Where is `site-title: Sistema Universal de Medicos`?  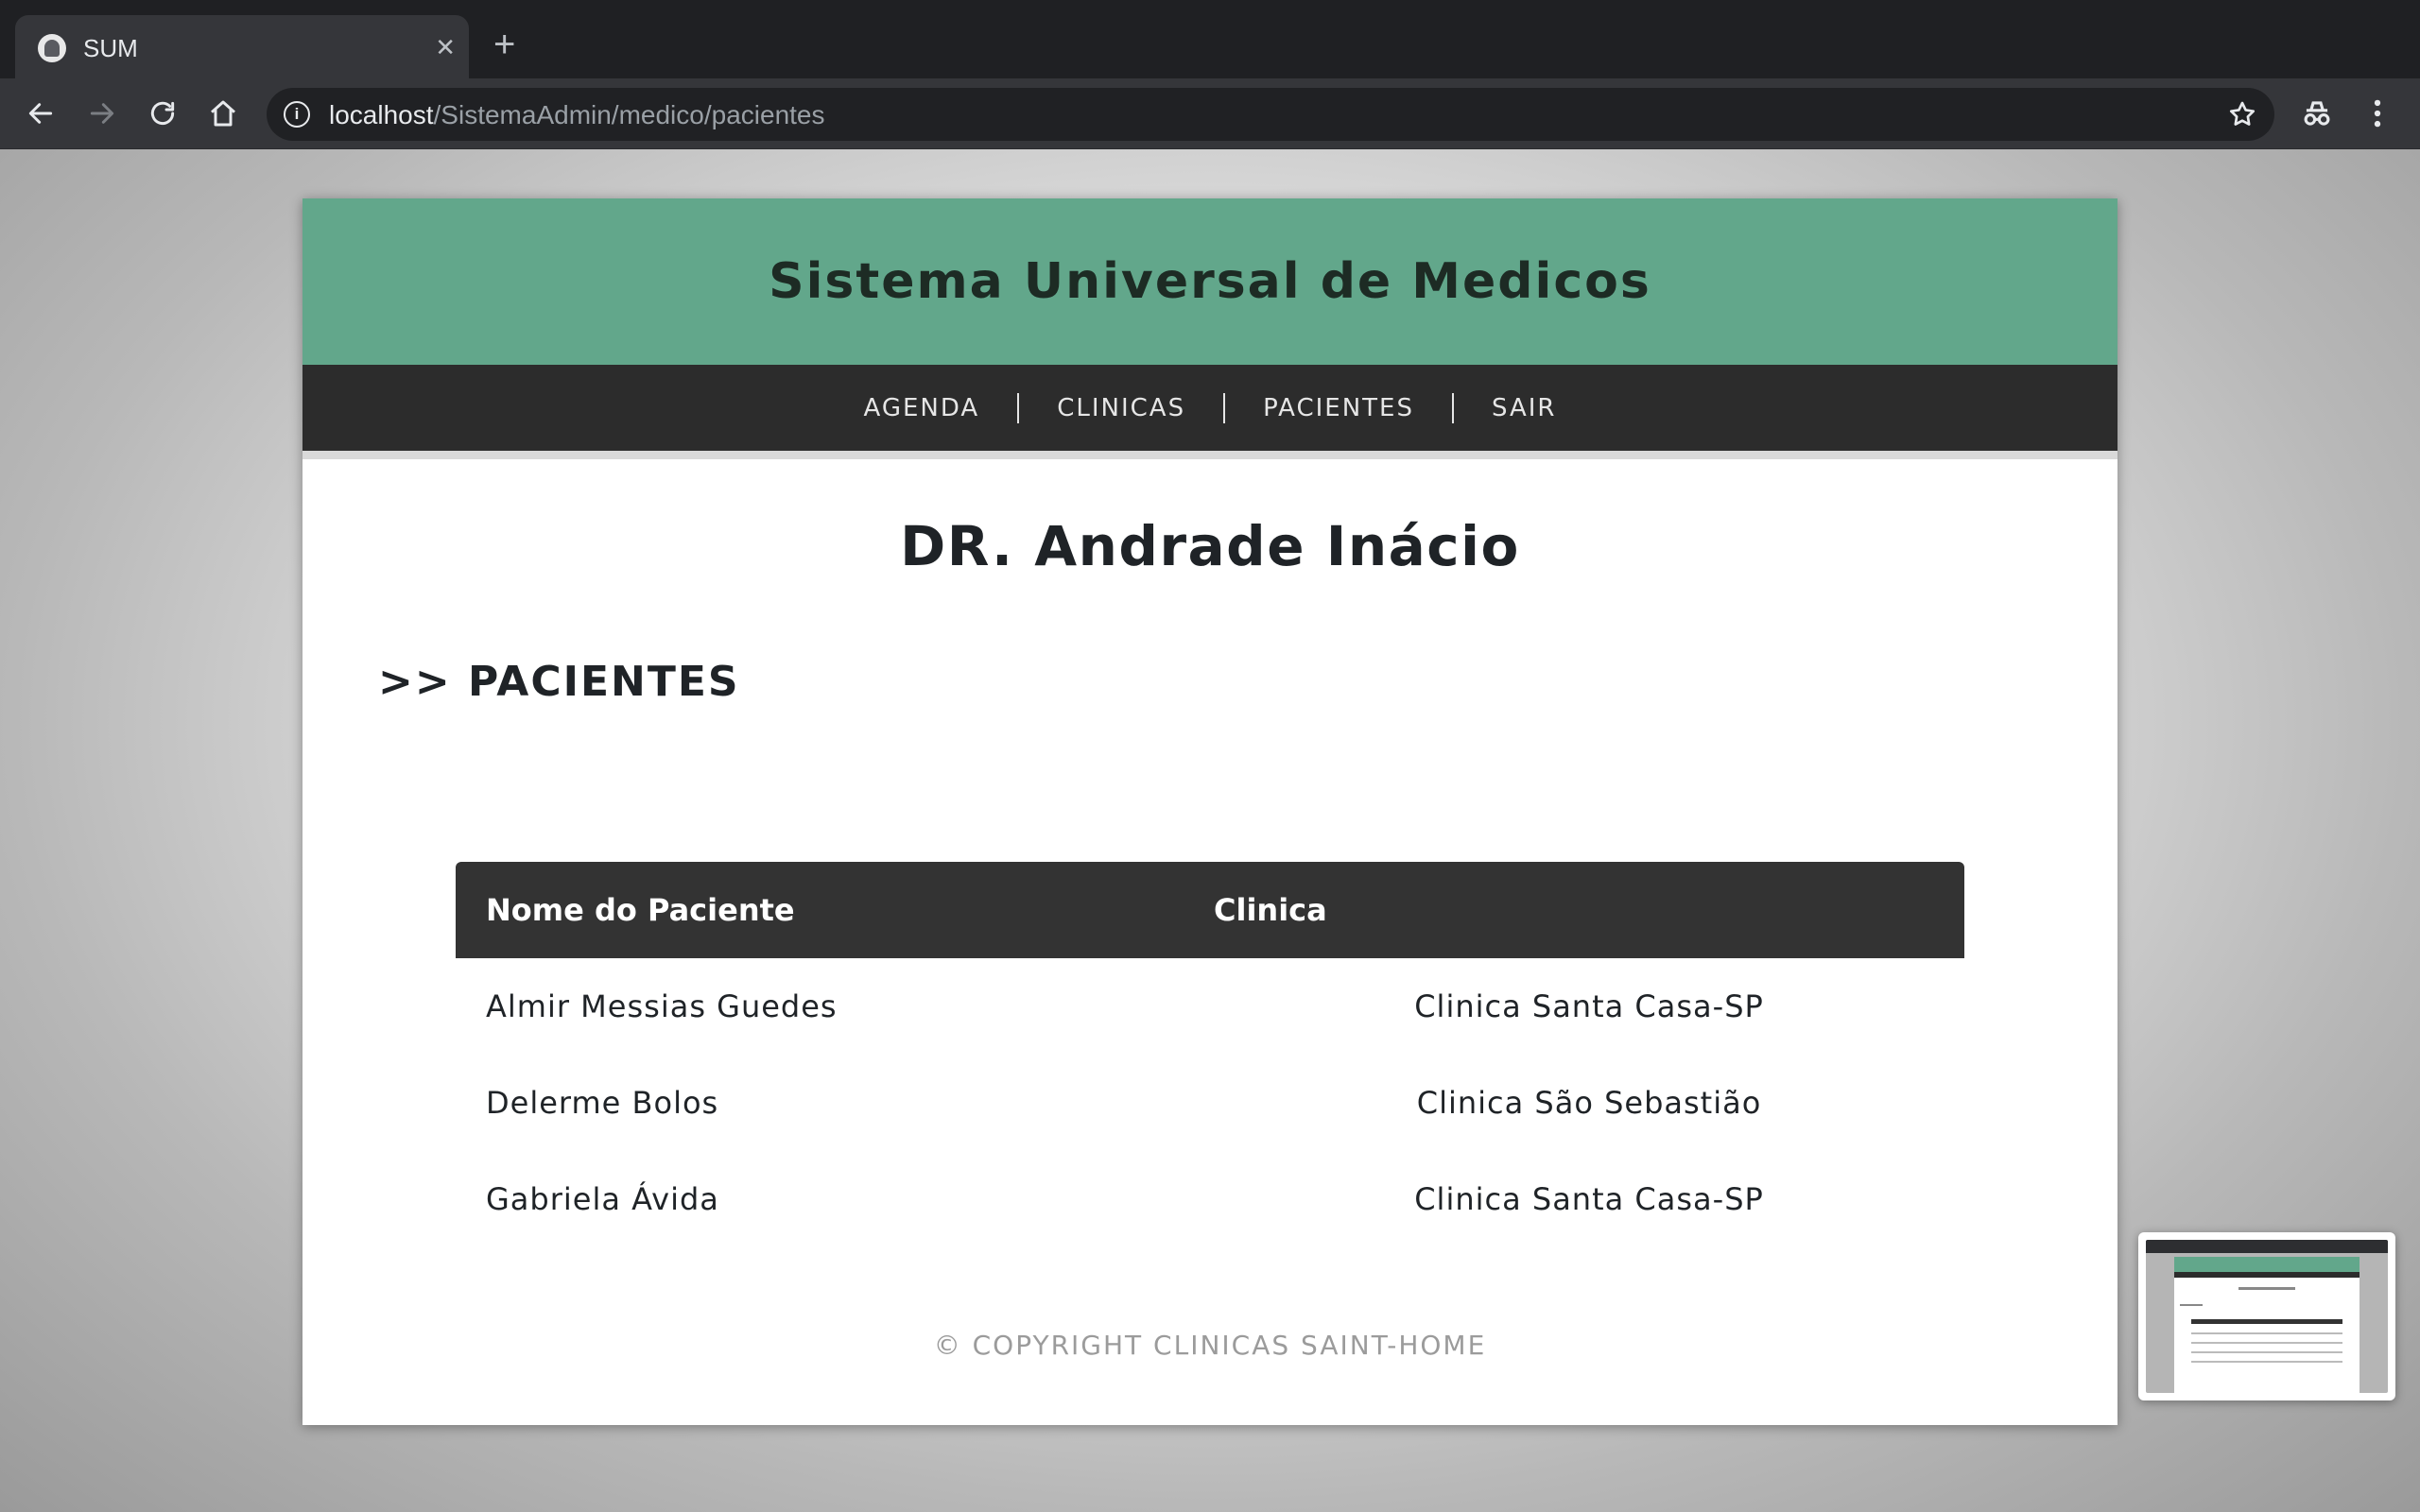
site-title: Sistema Universal de Medicos is located at coordinates (1210, 281).